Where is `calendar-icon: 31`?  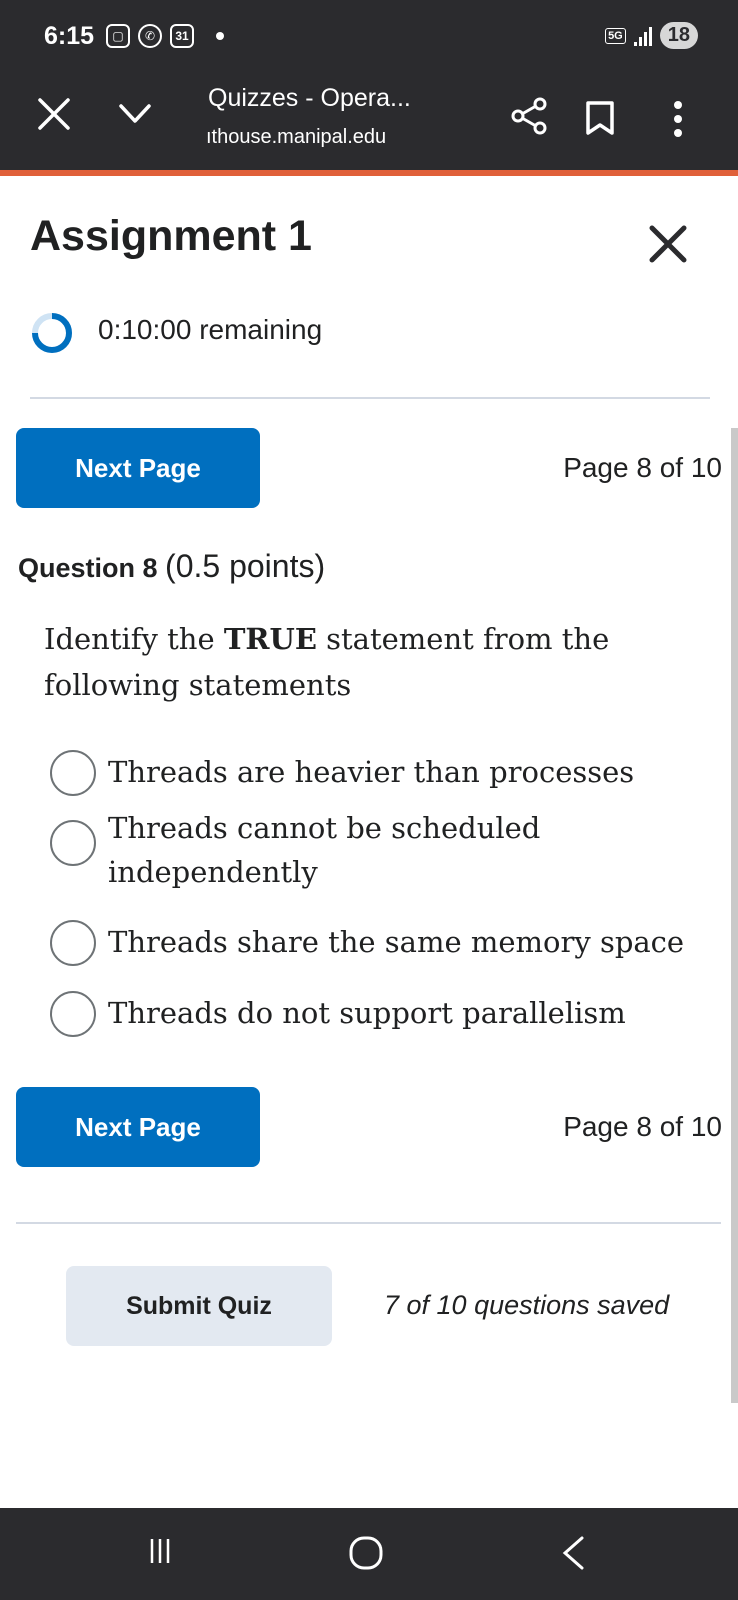
calendar-icon: 31 is located at coordinates (182, 36).